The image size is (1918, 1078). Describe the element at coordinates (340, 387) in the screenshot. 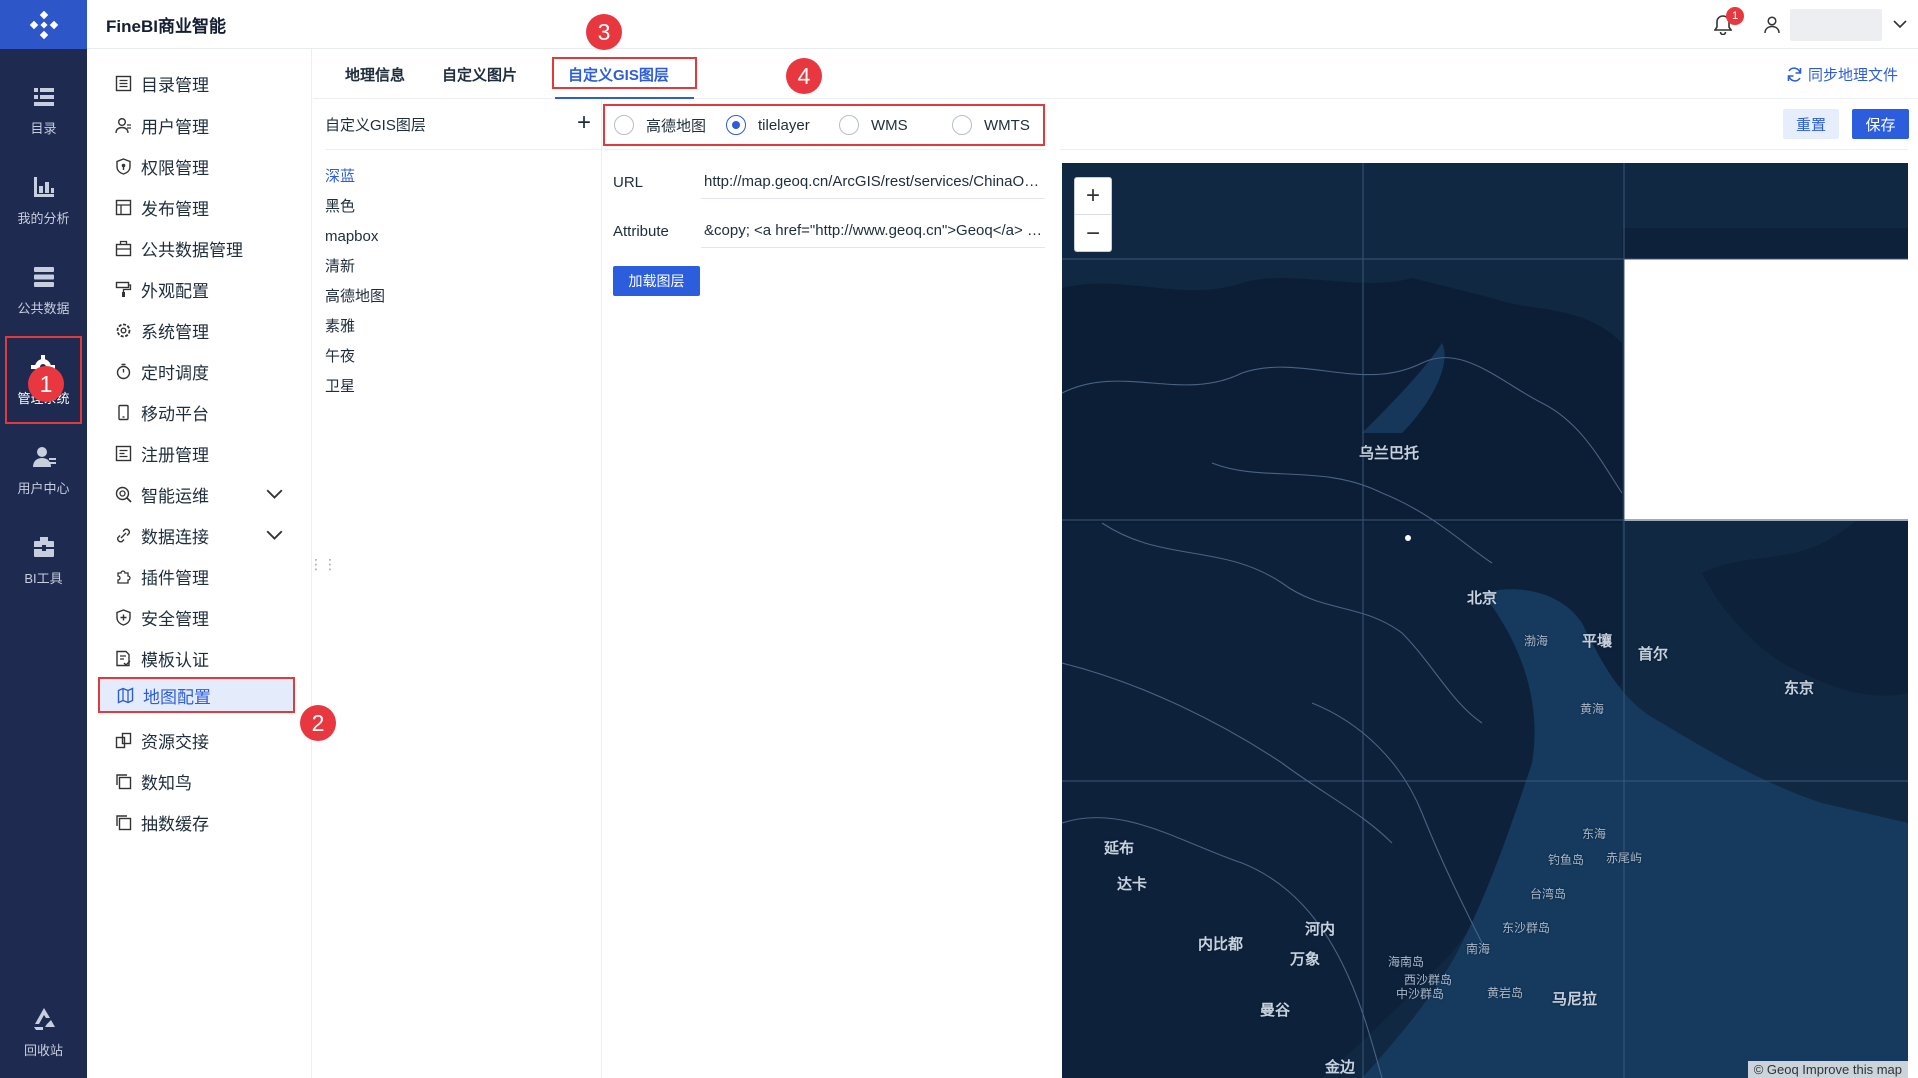

I see `layer-item: 卫星` at that location.